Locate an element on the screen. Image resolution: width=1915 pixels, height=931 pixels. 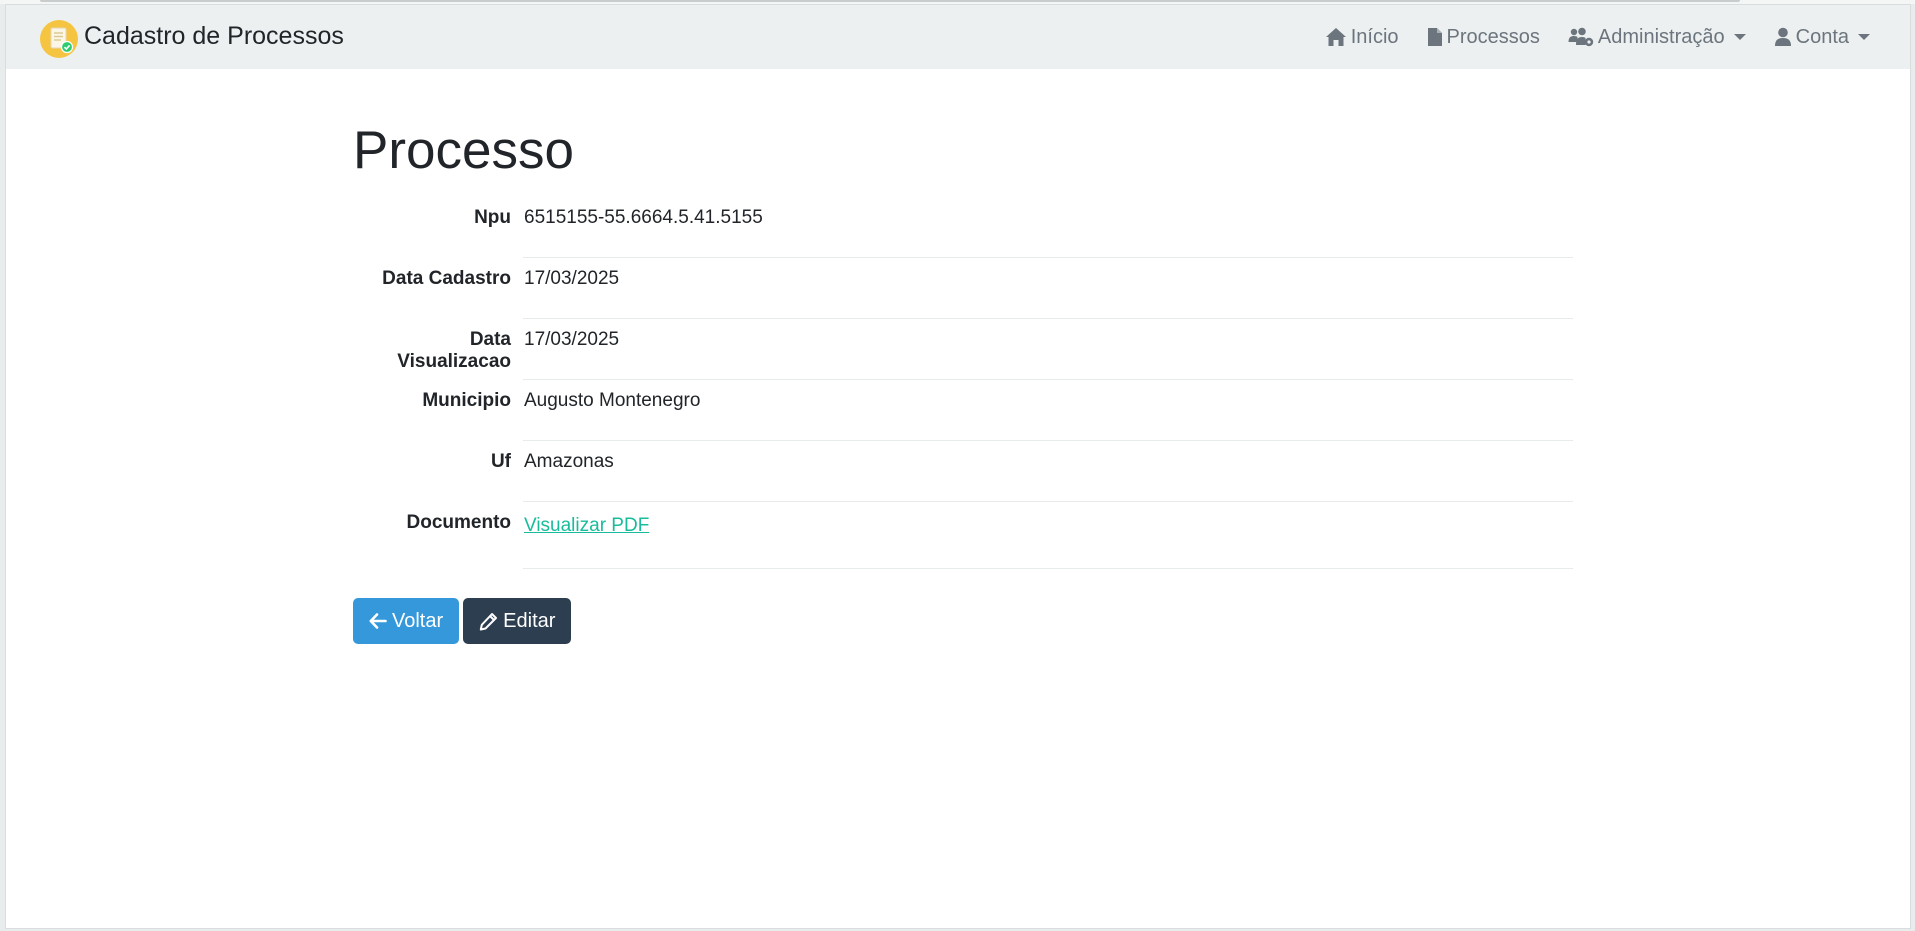
back-button-label: Voltar is located at coordinates (418, 620).